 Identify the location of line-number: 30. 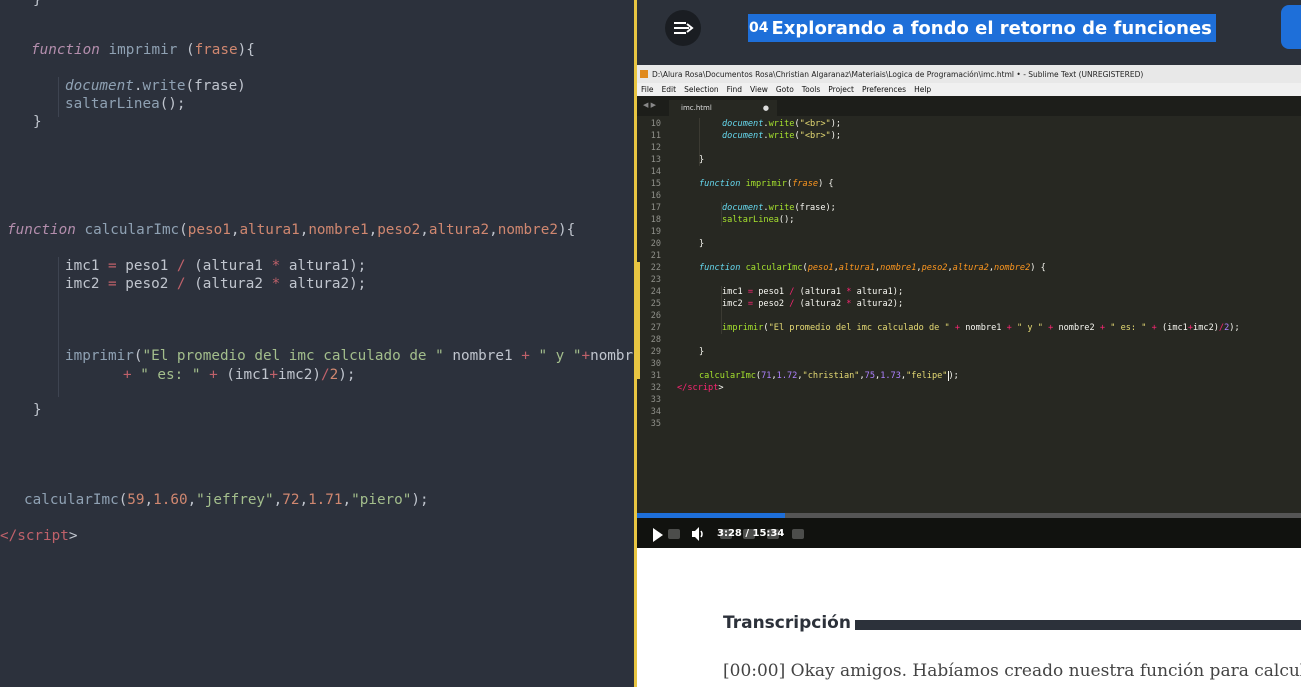
(655, 364).